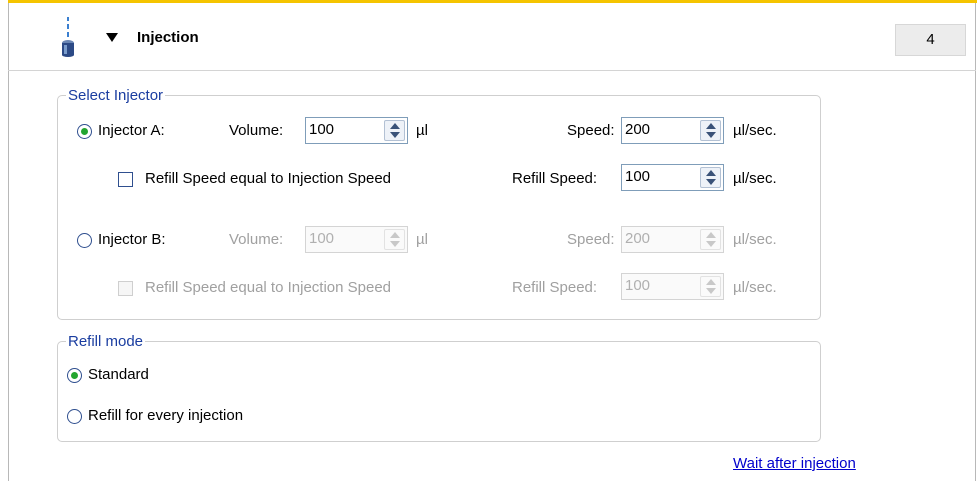 The width and height of the screenshot is (979, 481). I want to click on injector-b-radio, so click(84, 240).